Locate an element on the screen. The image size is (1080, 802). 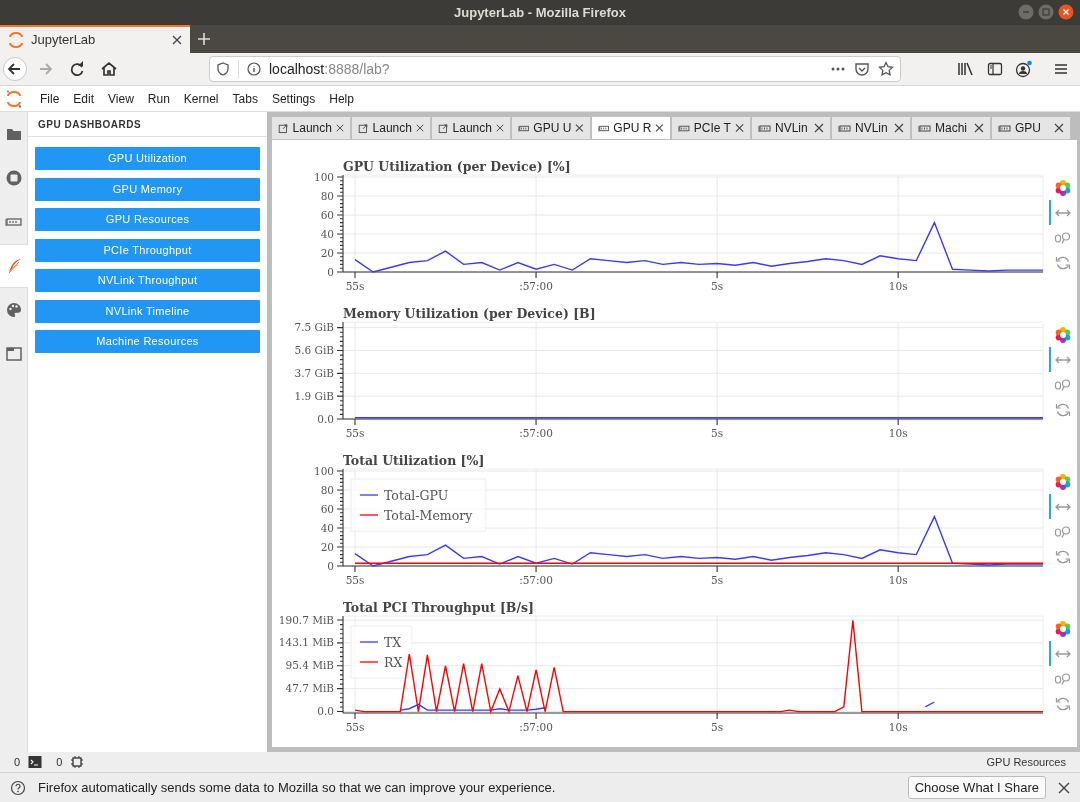
browser-tab: JupyterLab is located at coordinates (95, 39).